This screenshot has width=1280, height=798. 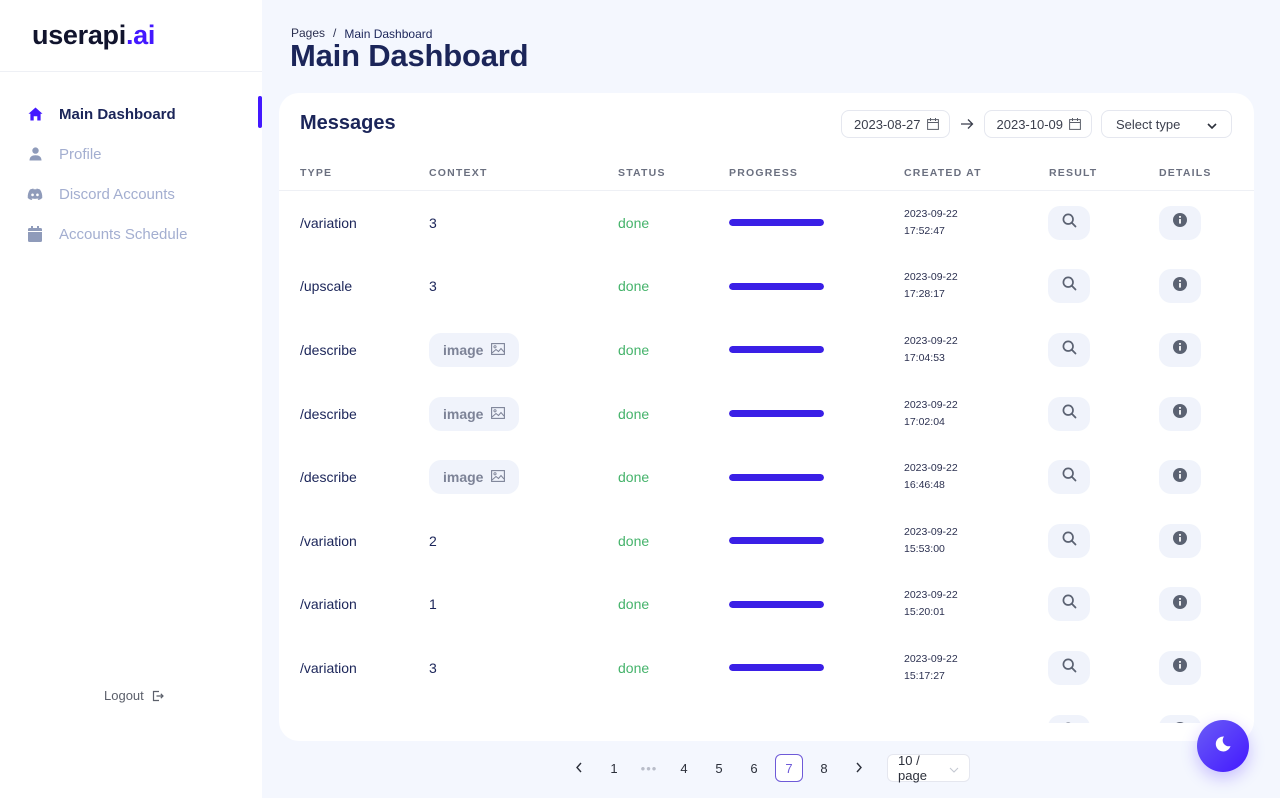 I want to click on table-row: /variation 3 done 2023-09-22 15:17:27, so click(x=766, y=668).